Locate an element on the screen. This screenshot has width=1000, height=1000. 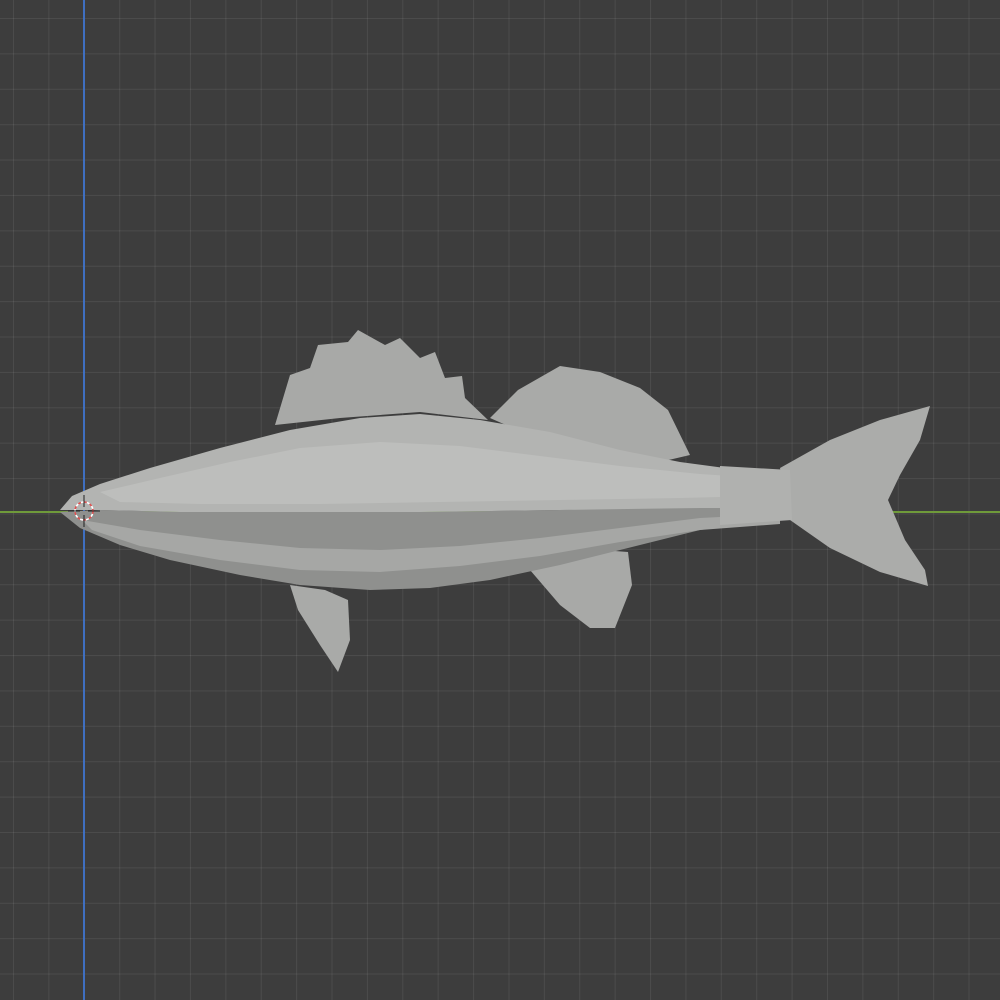
caudal-peduncle is located at coordinates (756, 495).